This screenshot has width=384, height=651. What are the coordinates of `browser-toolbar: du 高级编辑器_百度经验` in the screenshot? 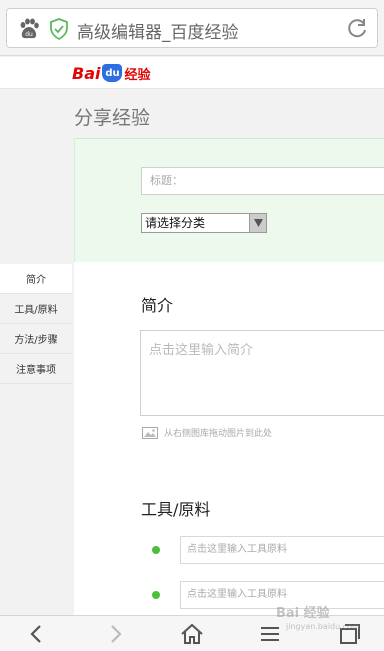 It's located at (192, 28).